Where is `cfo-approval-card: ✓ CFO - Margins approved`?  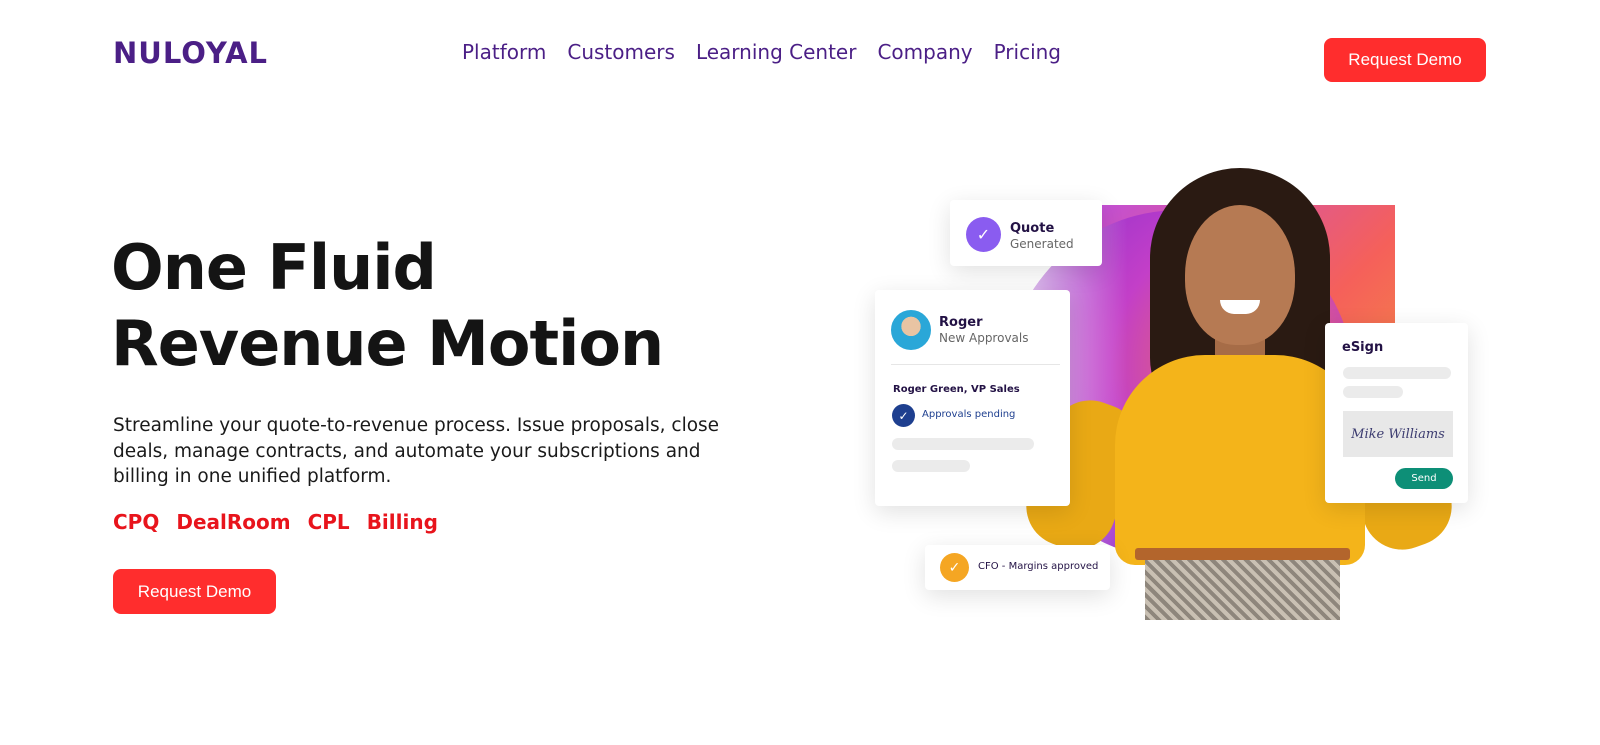
cfo-approval-card: ✓ CFO - Margins approved is located at coordinates (1017, 567).